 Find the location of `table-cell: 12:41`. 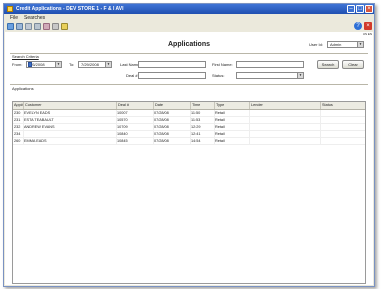

table-cell: 12:41 is located at coordinates (196, 134).